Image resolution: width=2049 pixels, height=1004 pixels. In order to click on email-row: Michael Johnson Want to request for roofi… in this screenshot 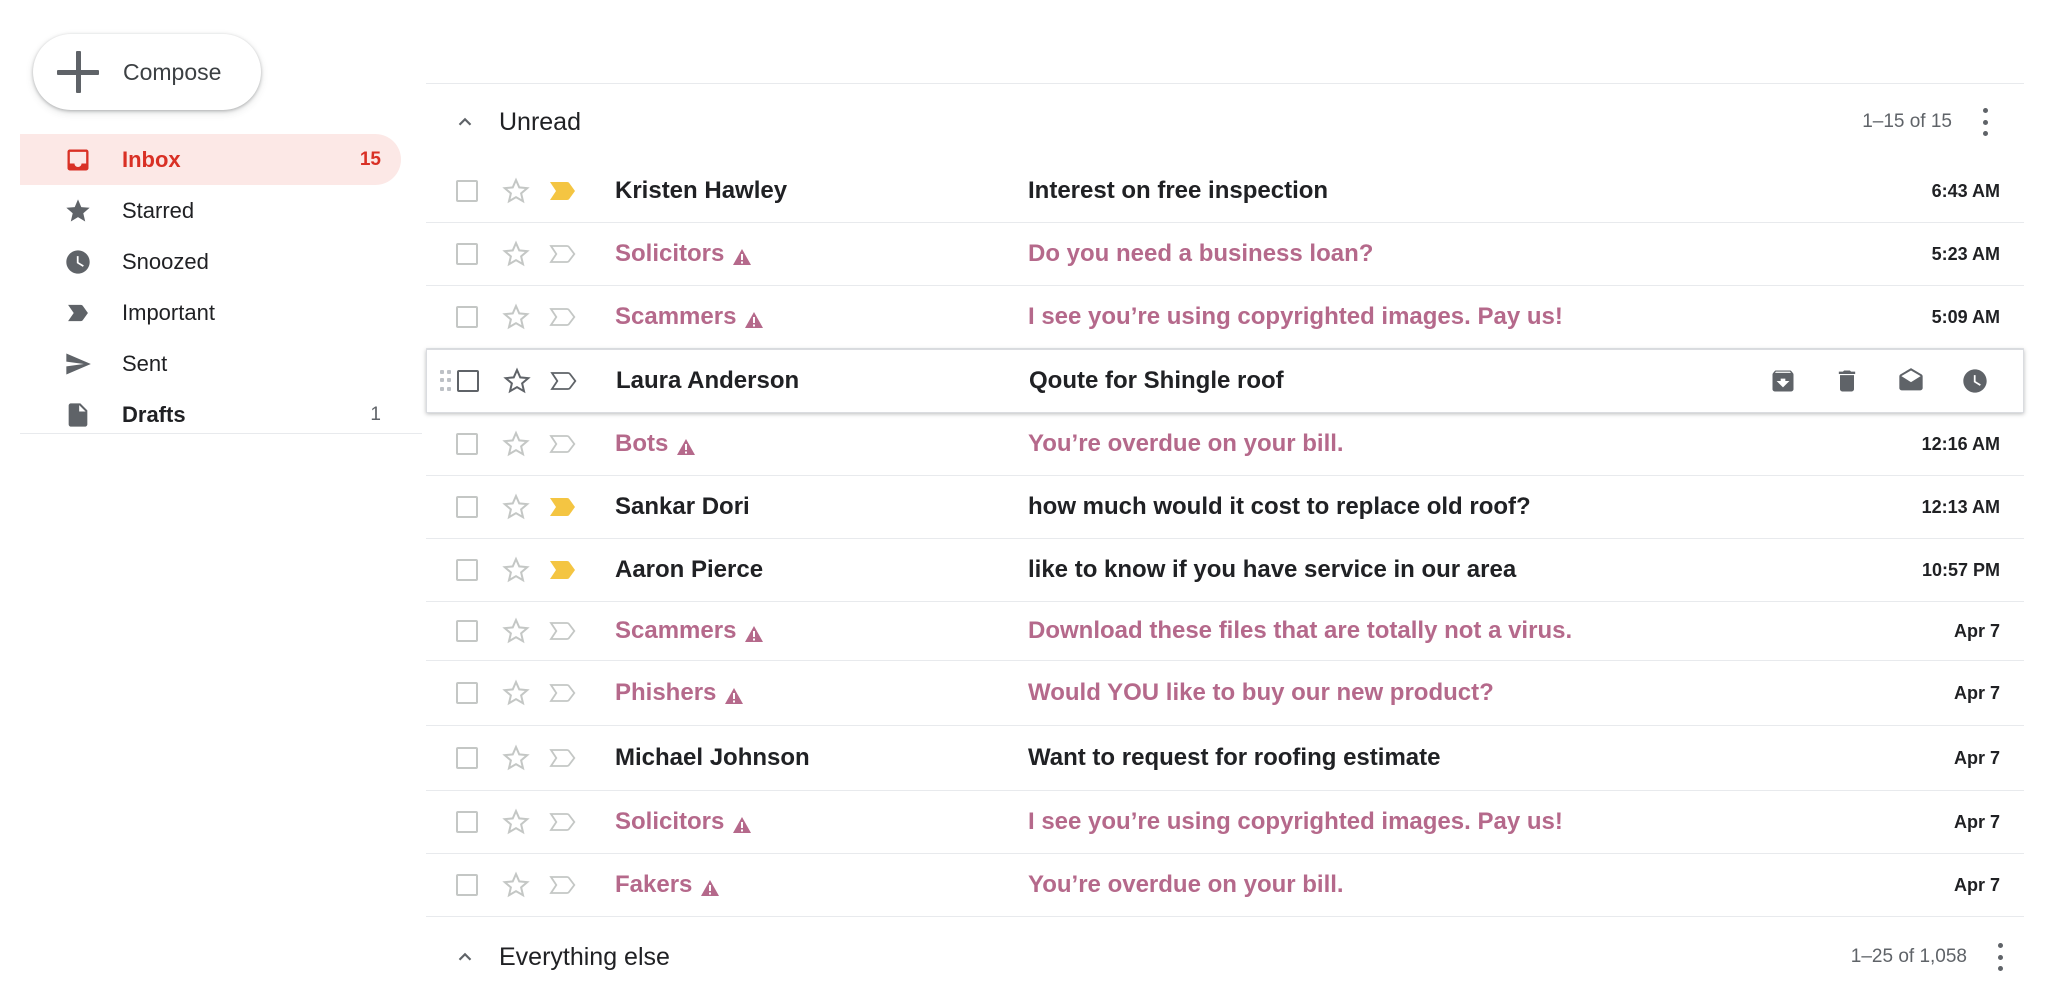, I will do `click(1225, 758)`.